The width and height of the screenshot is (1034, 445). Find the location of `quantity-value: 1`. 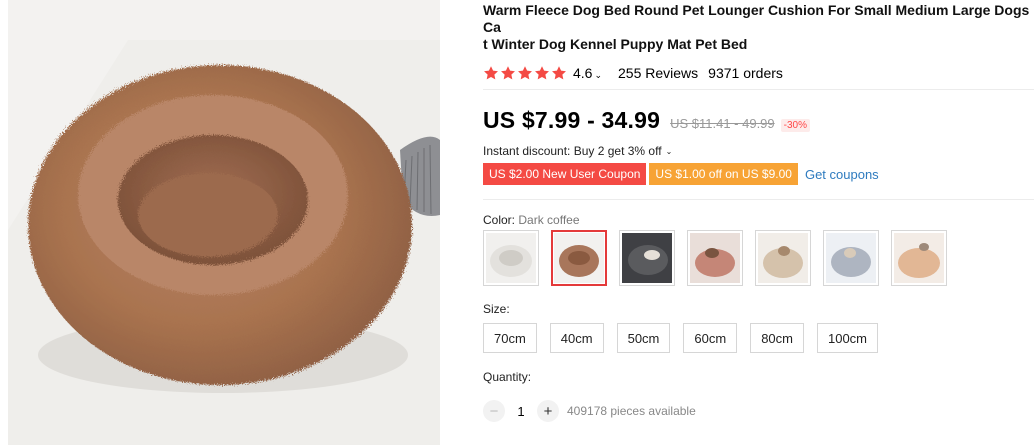

quantity-value: 1 is located at coordinates (521, 411).